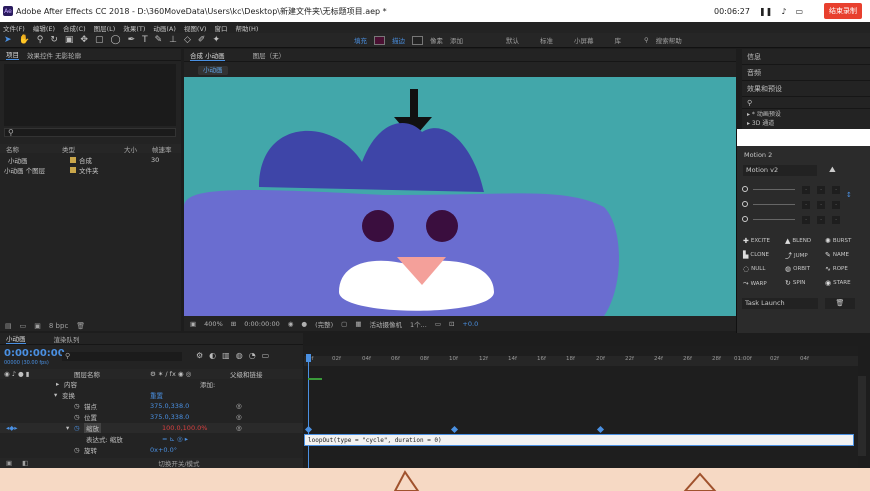 This screenshot has height=491, width=870. Describe the element at coordinates (207, 384) in the screenshot. I see `add-dropdown: 添加:` at that location.